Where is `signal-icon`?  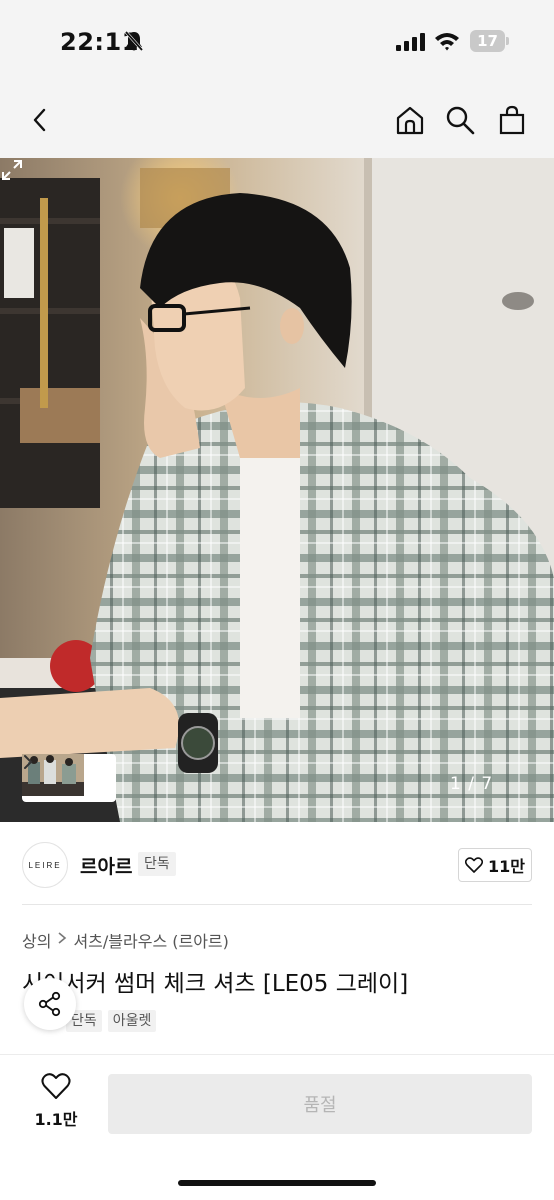
signal-icon is located at coordinates (410, 42).